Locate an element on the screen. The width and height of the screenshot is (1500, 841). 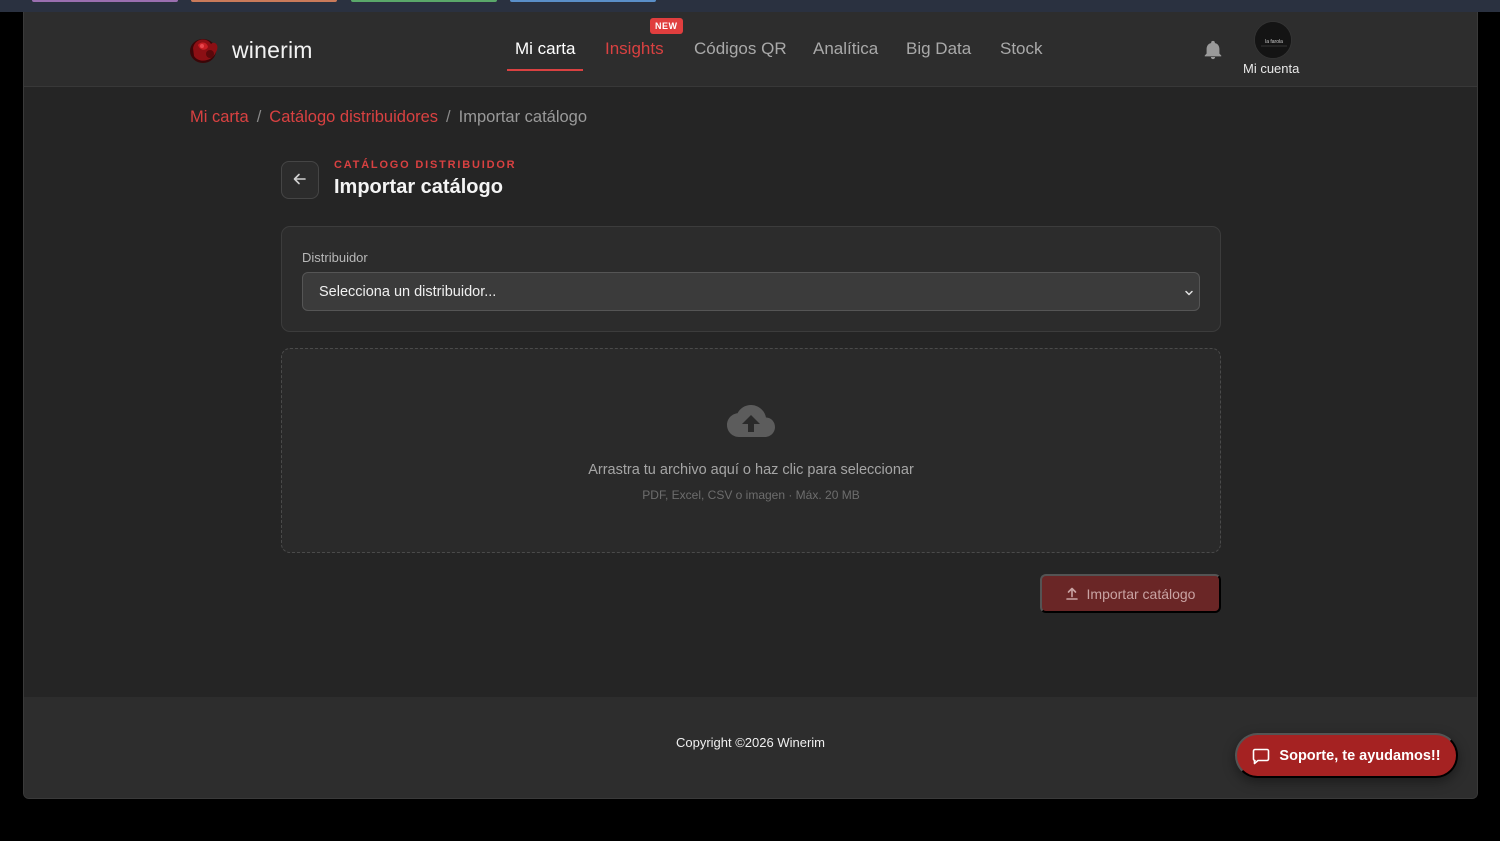
nav-analitica: Analítica is located at coordinates (845, 49).